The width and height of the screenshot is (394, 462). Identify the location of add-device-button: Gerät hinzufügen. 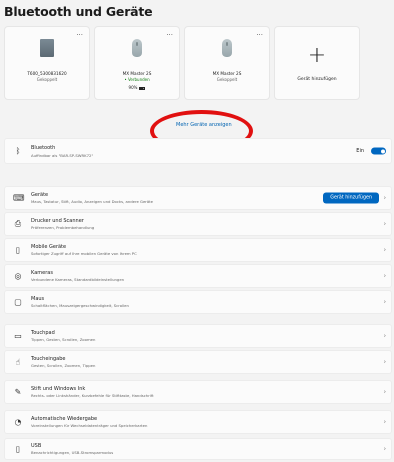
(351, 198).